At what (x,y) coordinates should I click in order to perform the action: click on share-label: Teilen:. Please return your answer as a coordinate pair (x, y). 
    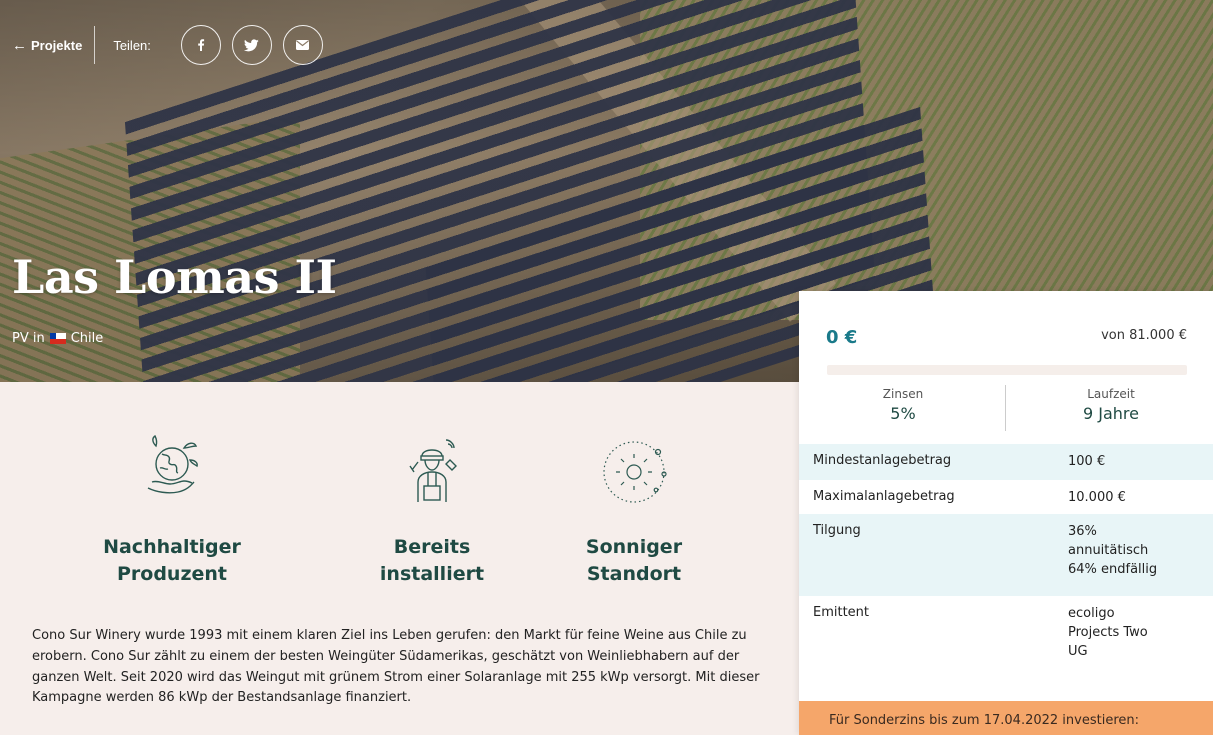
    Looking at the image, I should click on (132, 45).